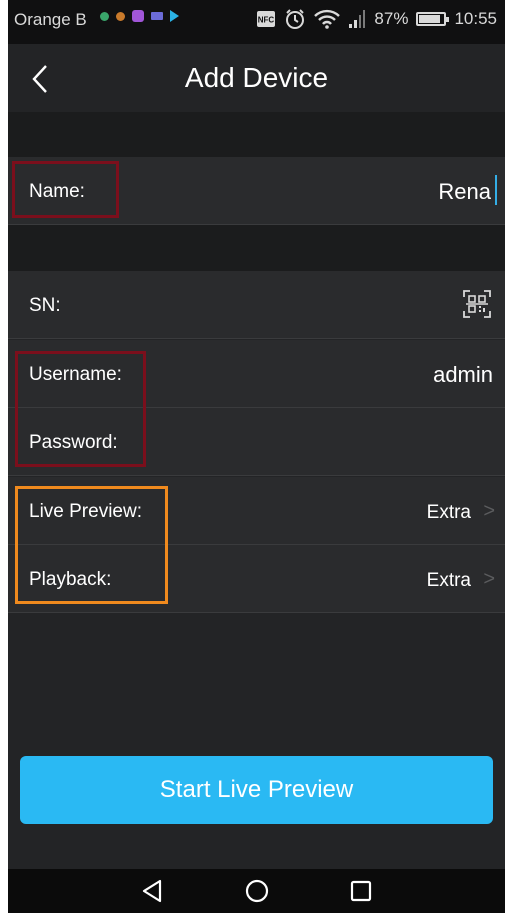  Describe the element at coordinates (477, 304) in the screenshot. I see `qr-scan-icon` at that location.